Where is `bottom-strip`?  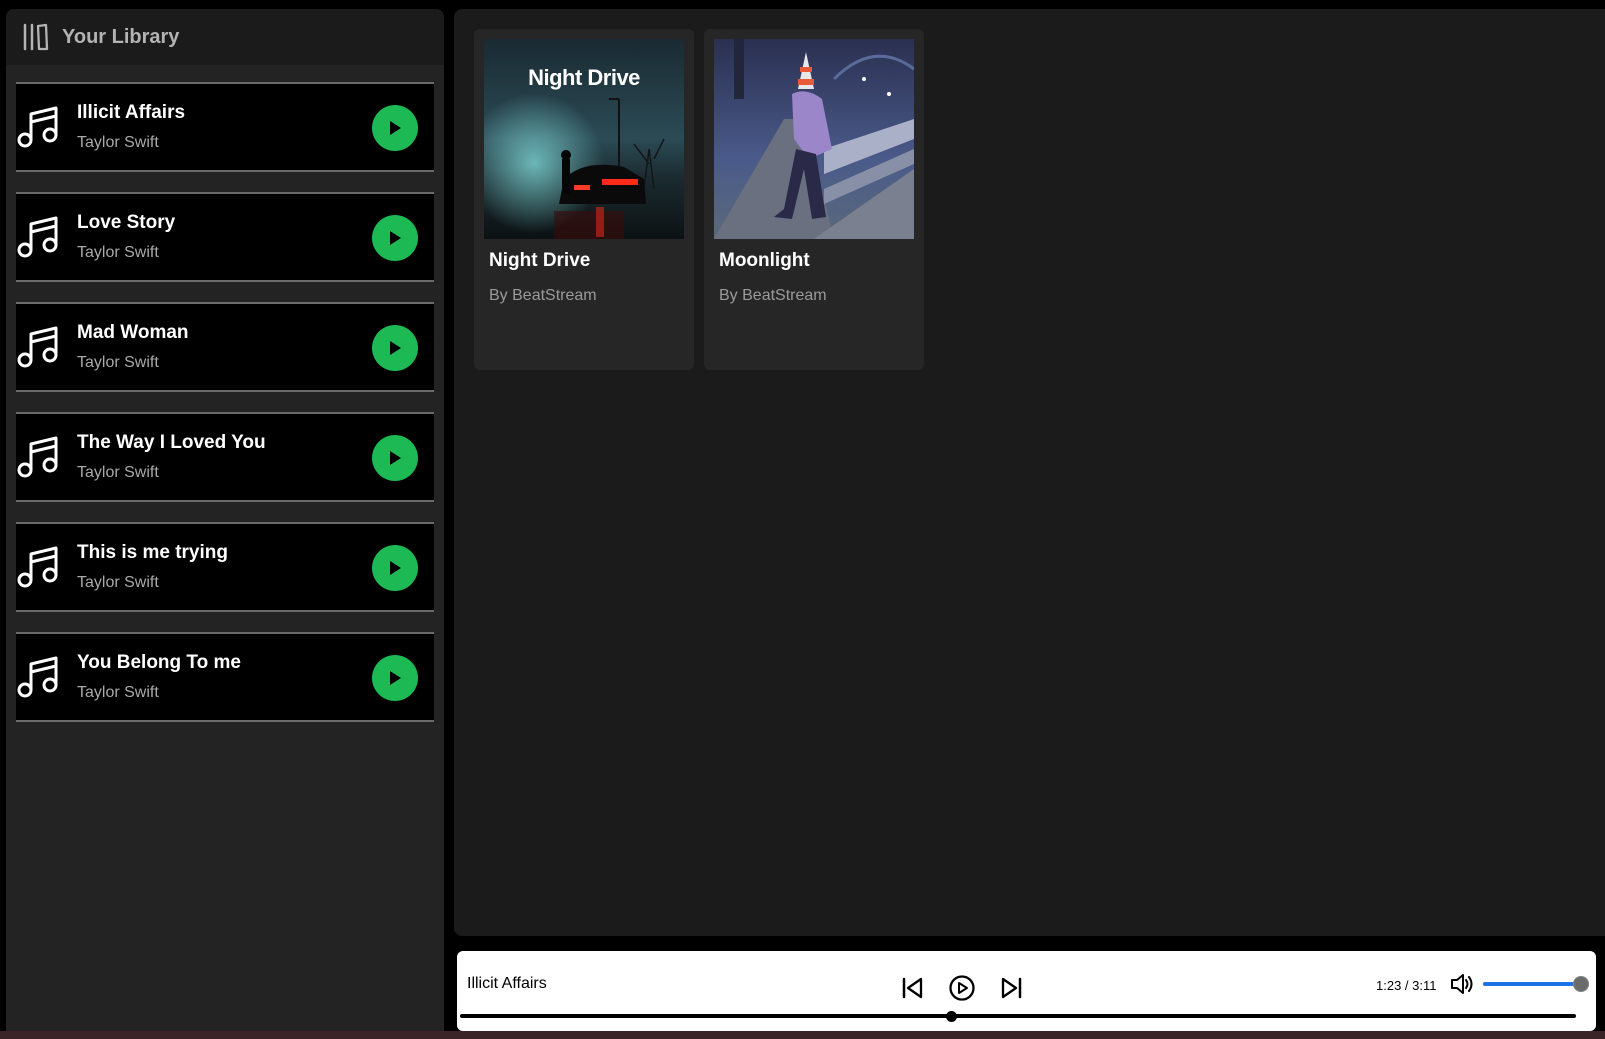 bottom-strip is located at coordinates (802, 1035).